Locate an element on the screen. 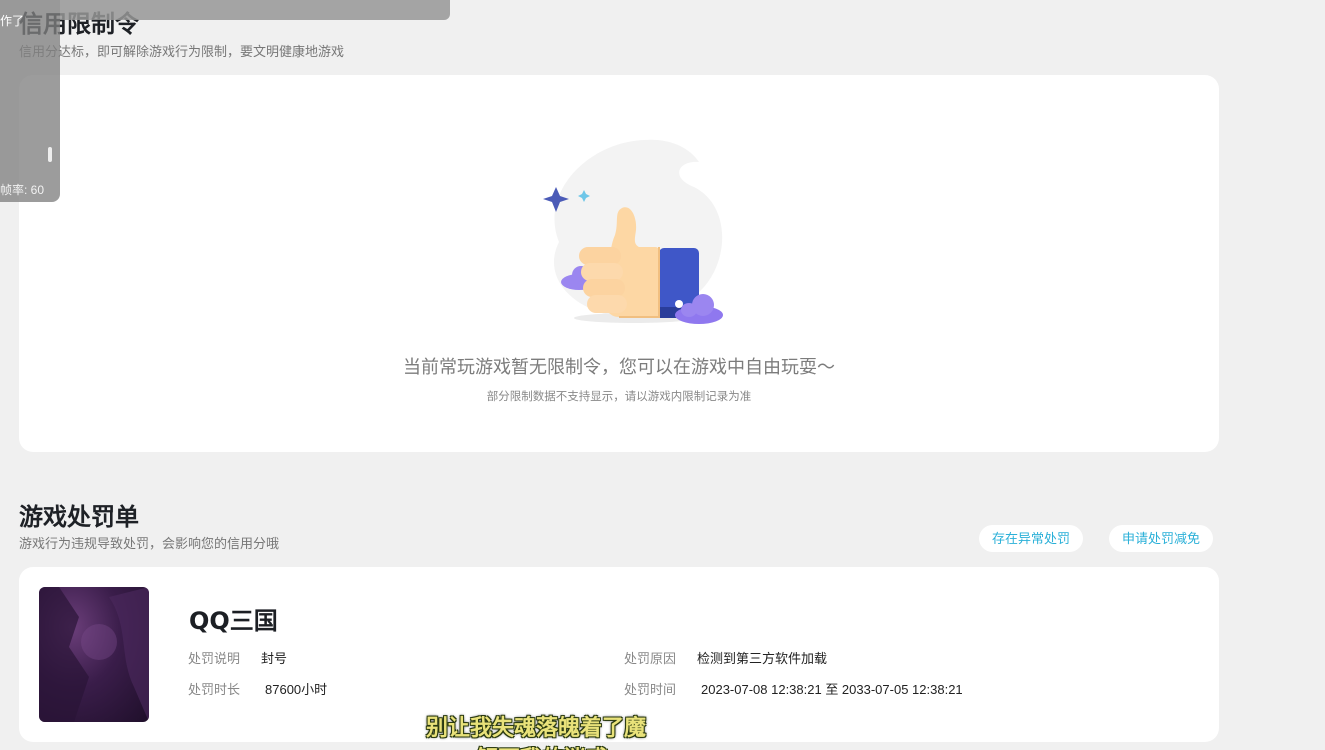 This screenshot has height=750, width=1325. overlay-scrollbar is located at coordinates (50, 154).